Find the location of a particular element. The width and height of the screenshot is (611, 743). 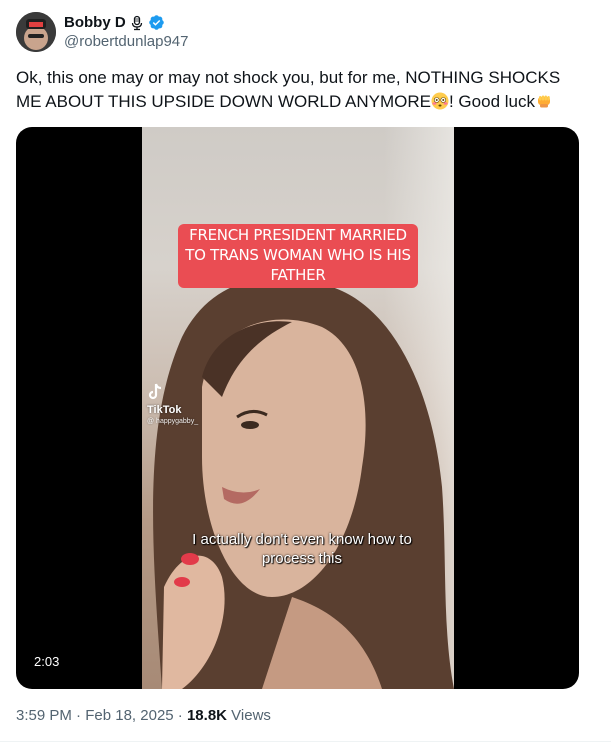

tweet-text-part2: ! Good luck is located at coordinates (491, 101).